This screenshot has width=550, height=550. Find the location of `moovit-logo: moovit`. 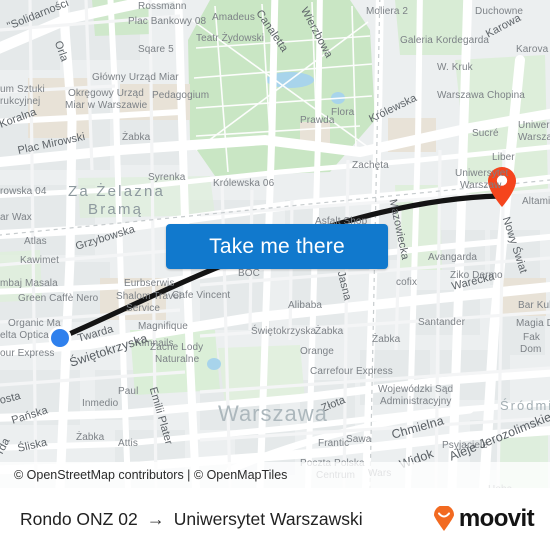

moovit-logo: moovit is located at coordinates (483, 519).